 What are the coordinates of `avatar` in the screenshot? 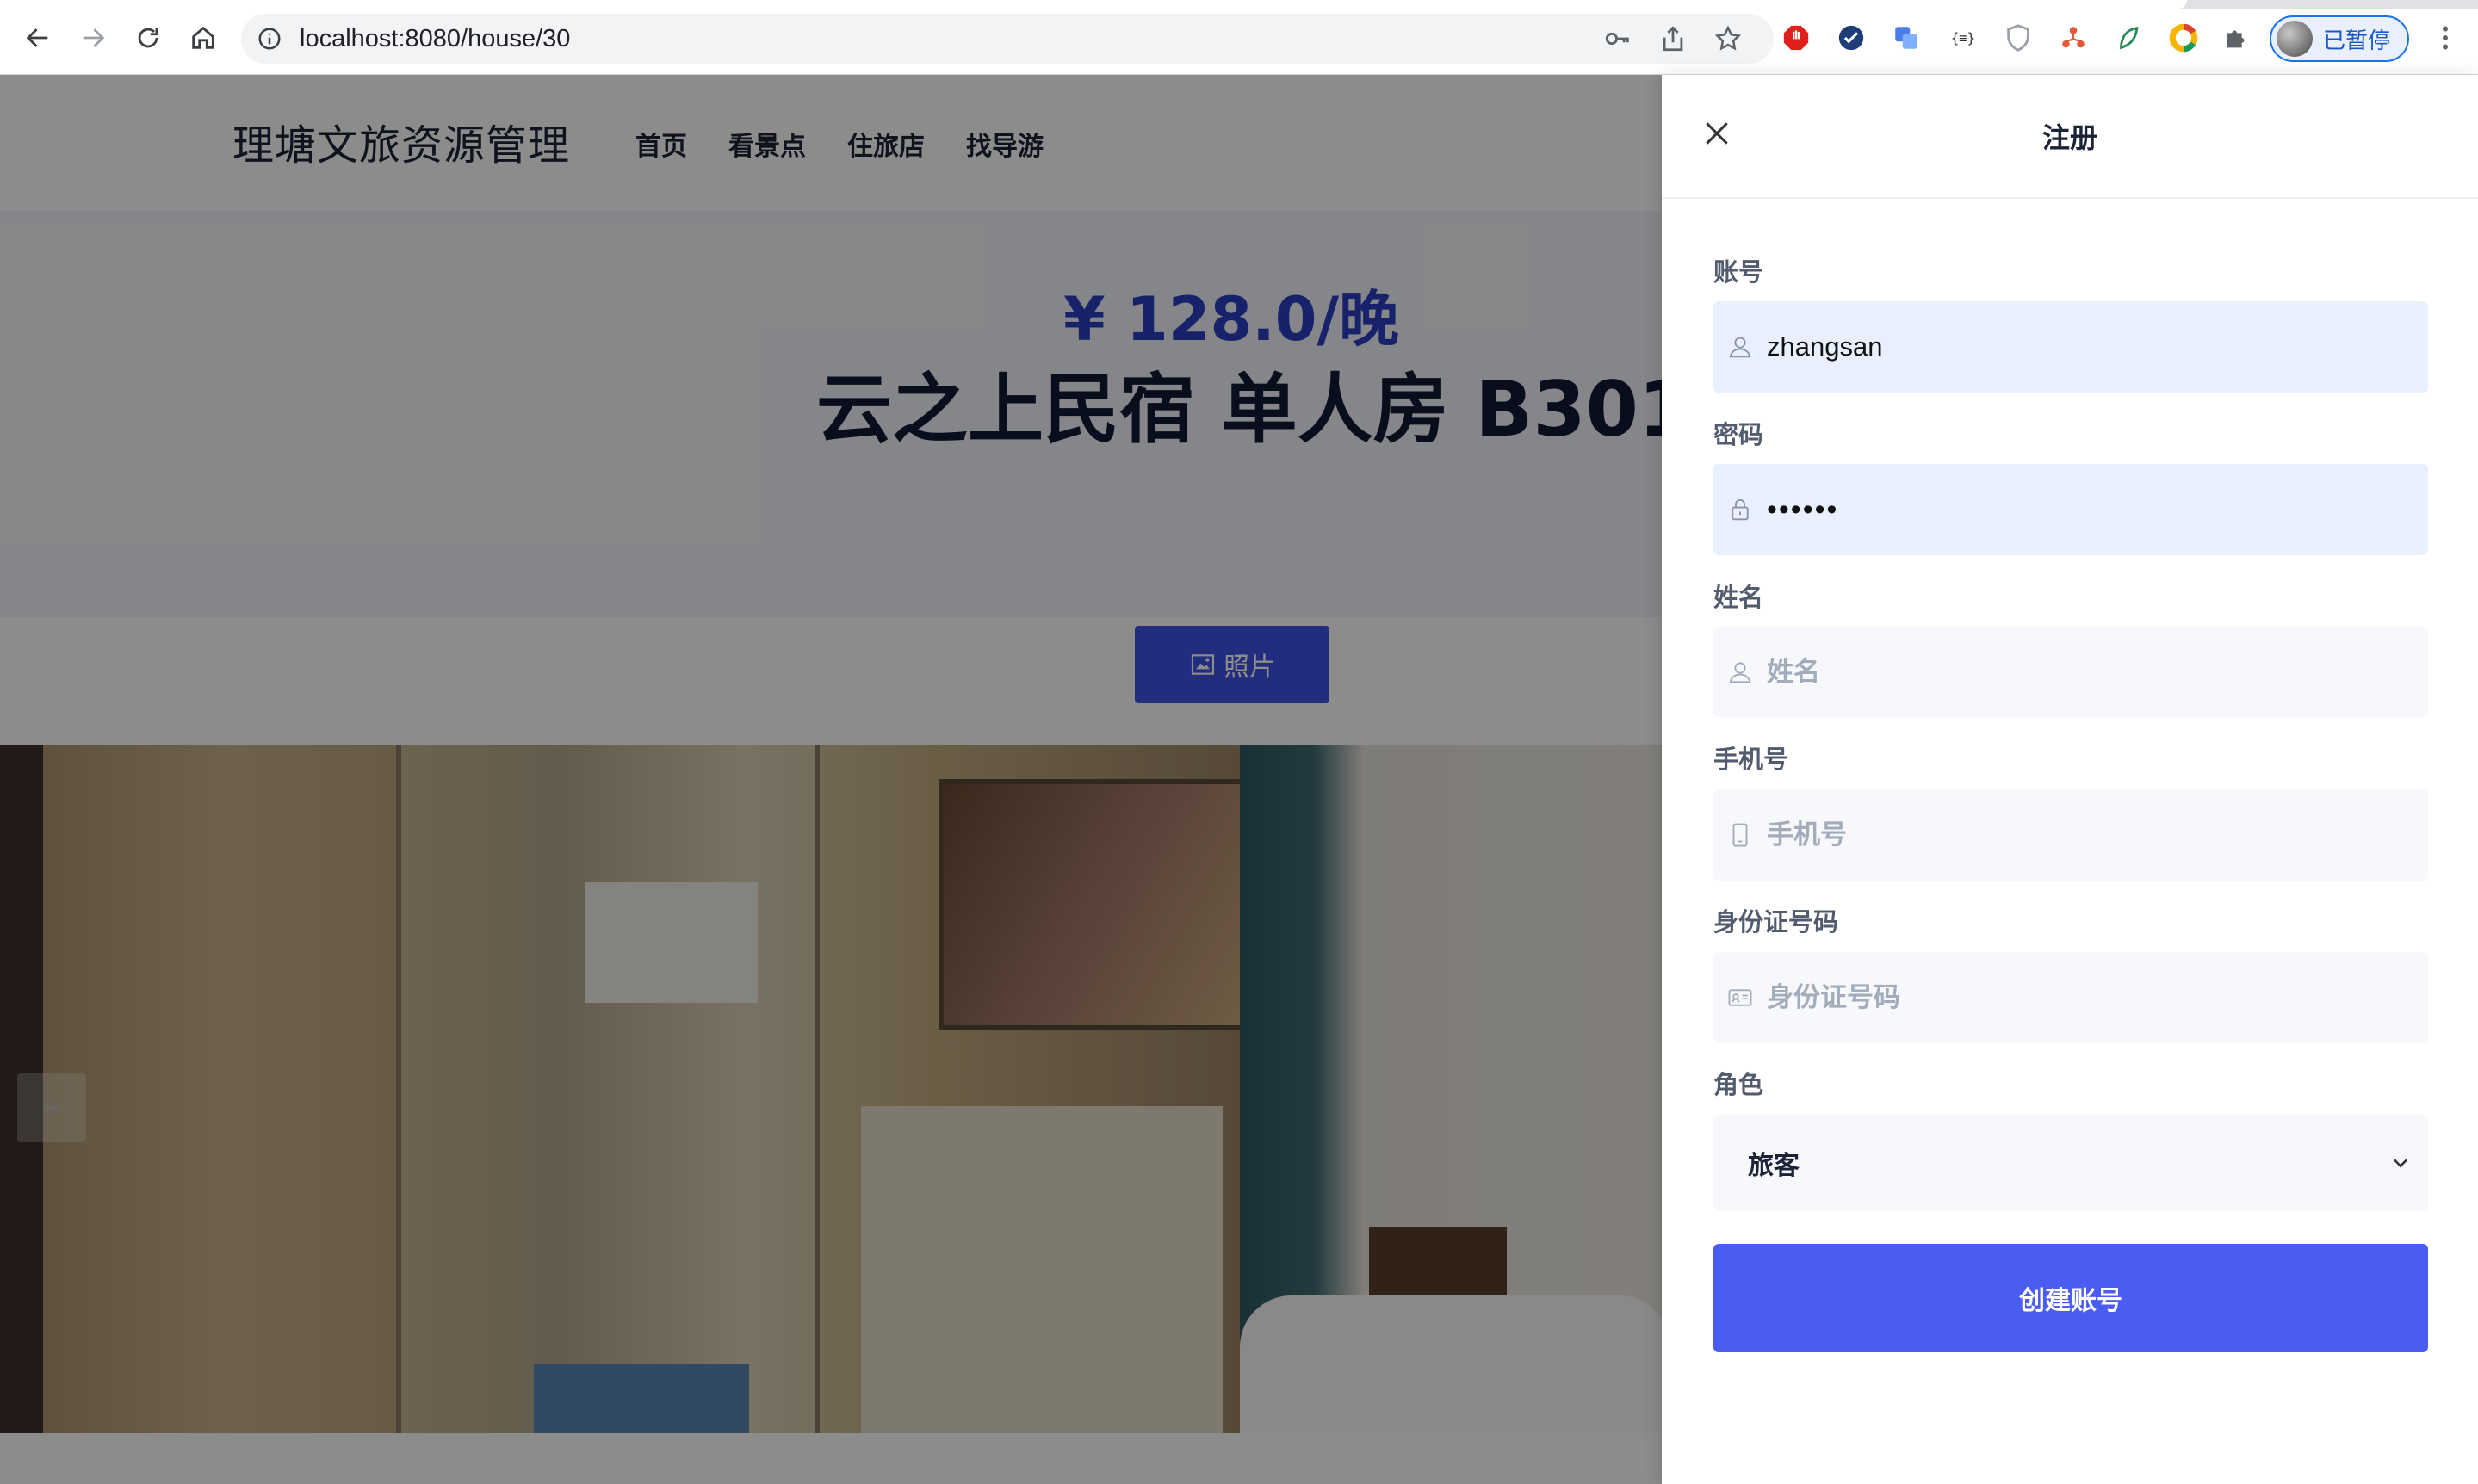 It's located at (2295, 39).